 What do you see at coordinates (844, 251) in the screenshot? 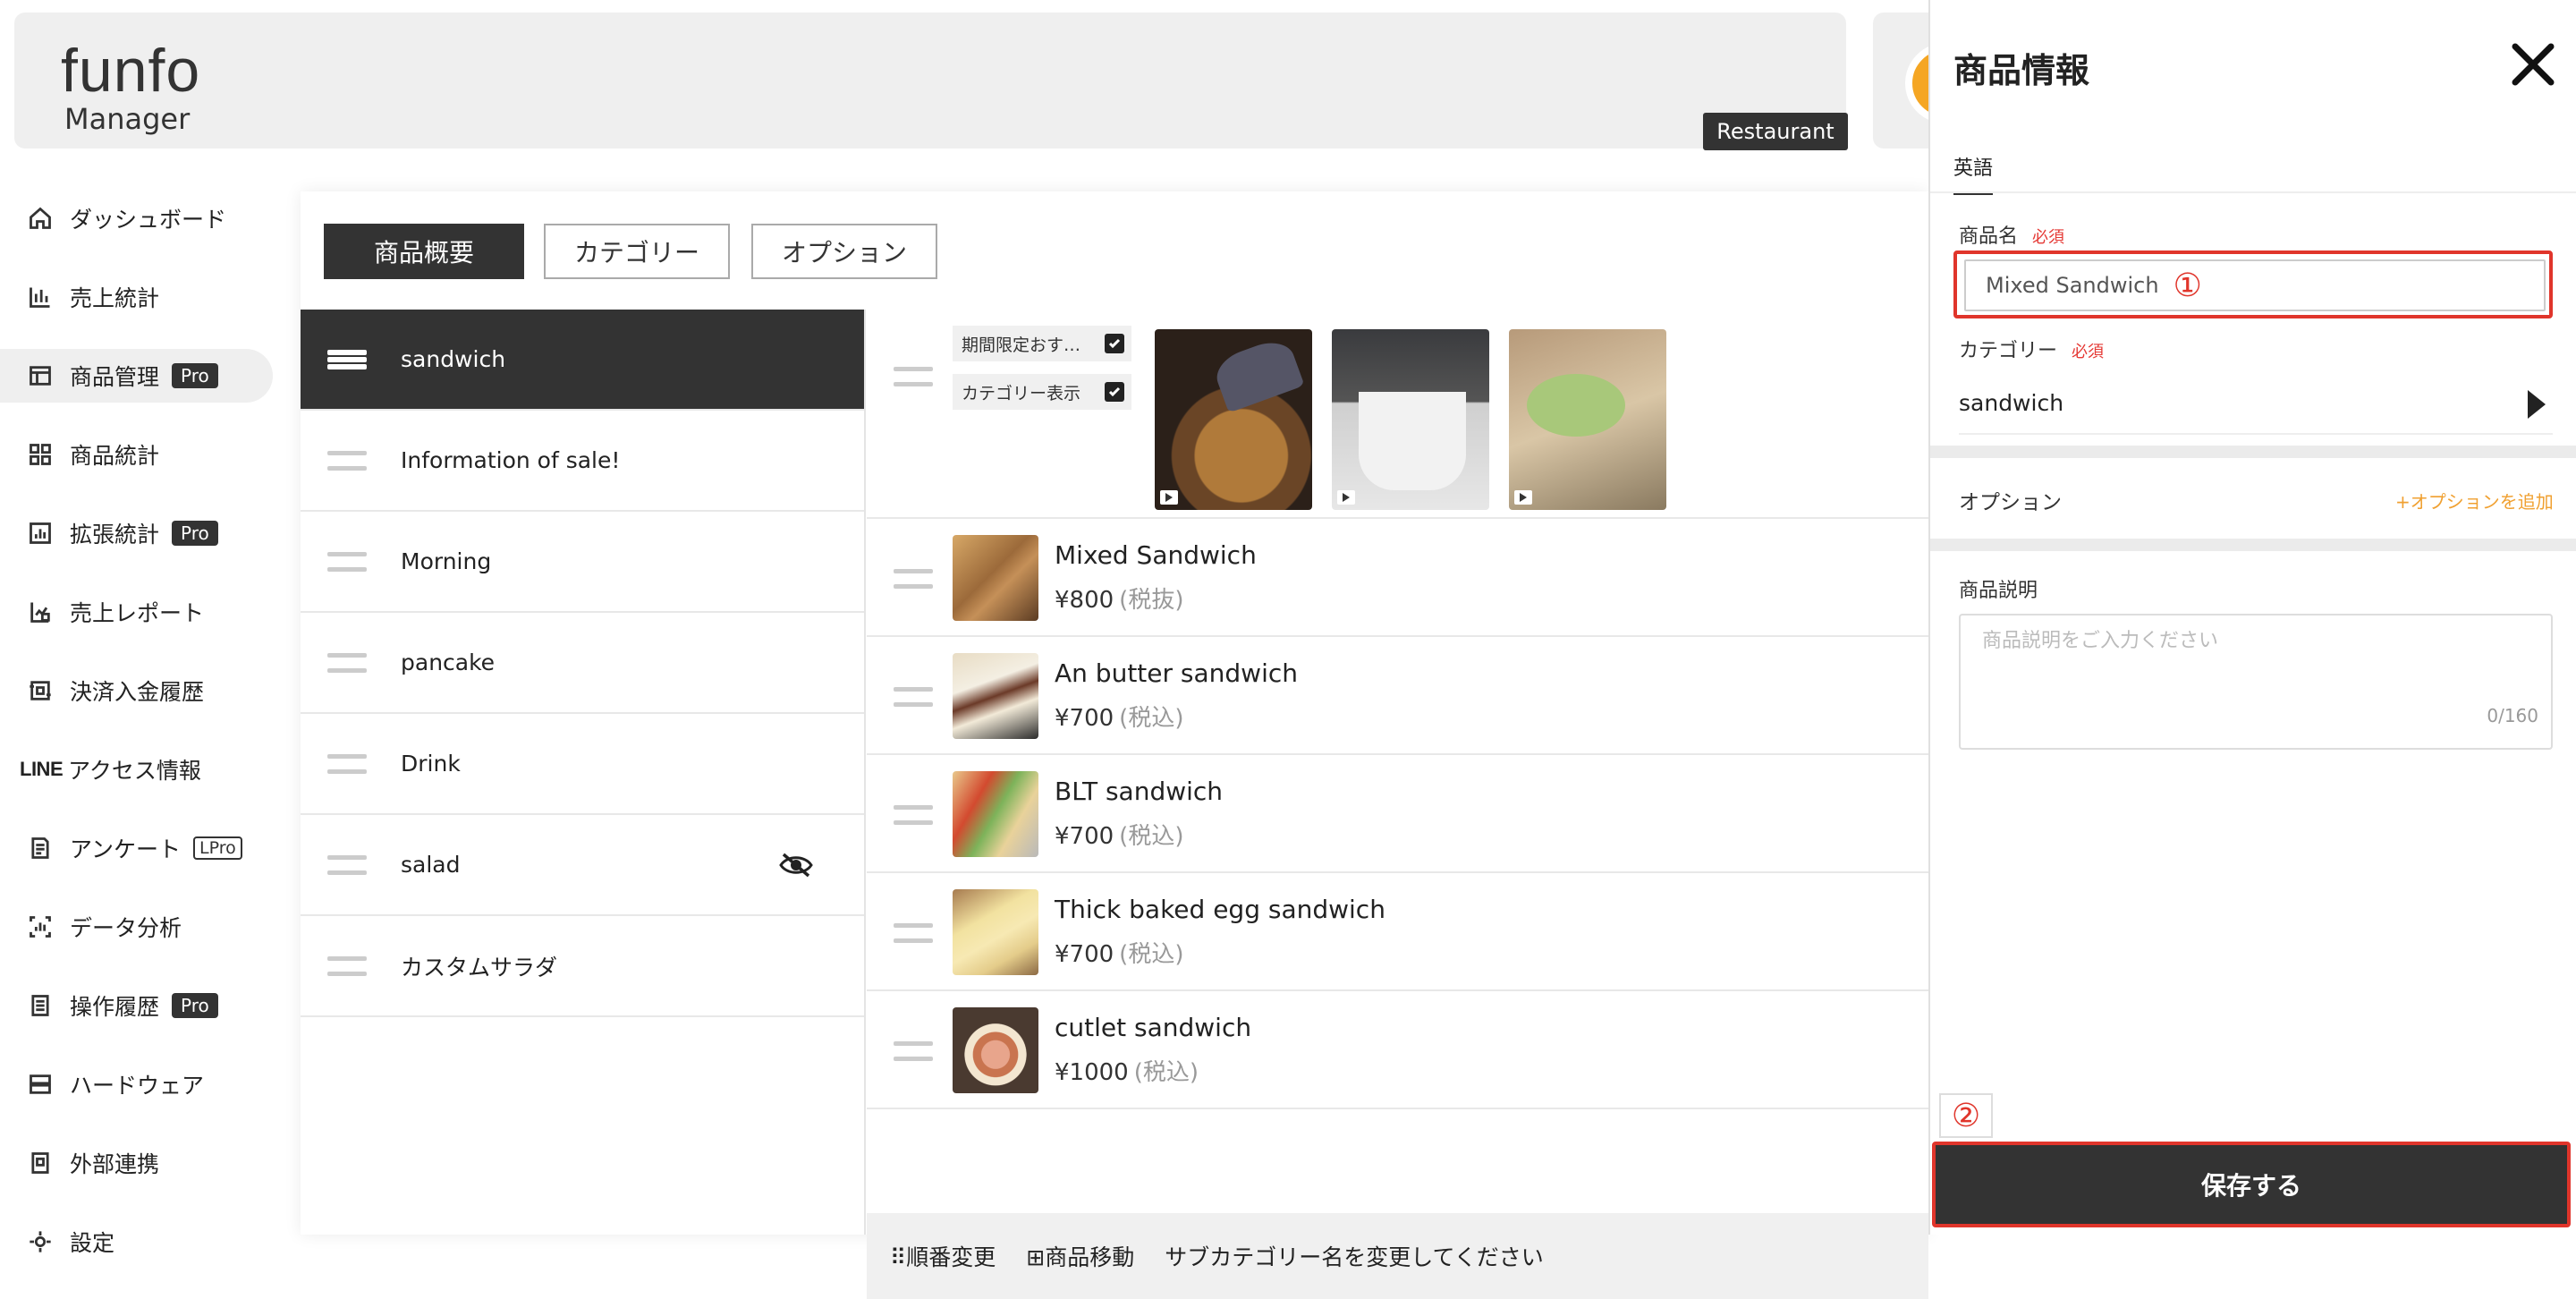
I see `tab-option: オプション` at bounding box center [844, 251].